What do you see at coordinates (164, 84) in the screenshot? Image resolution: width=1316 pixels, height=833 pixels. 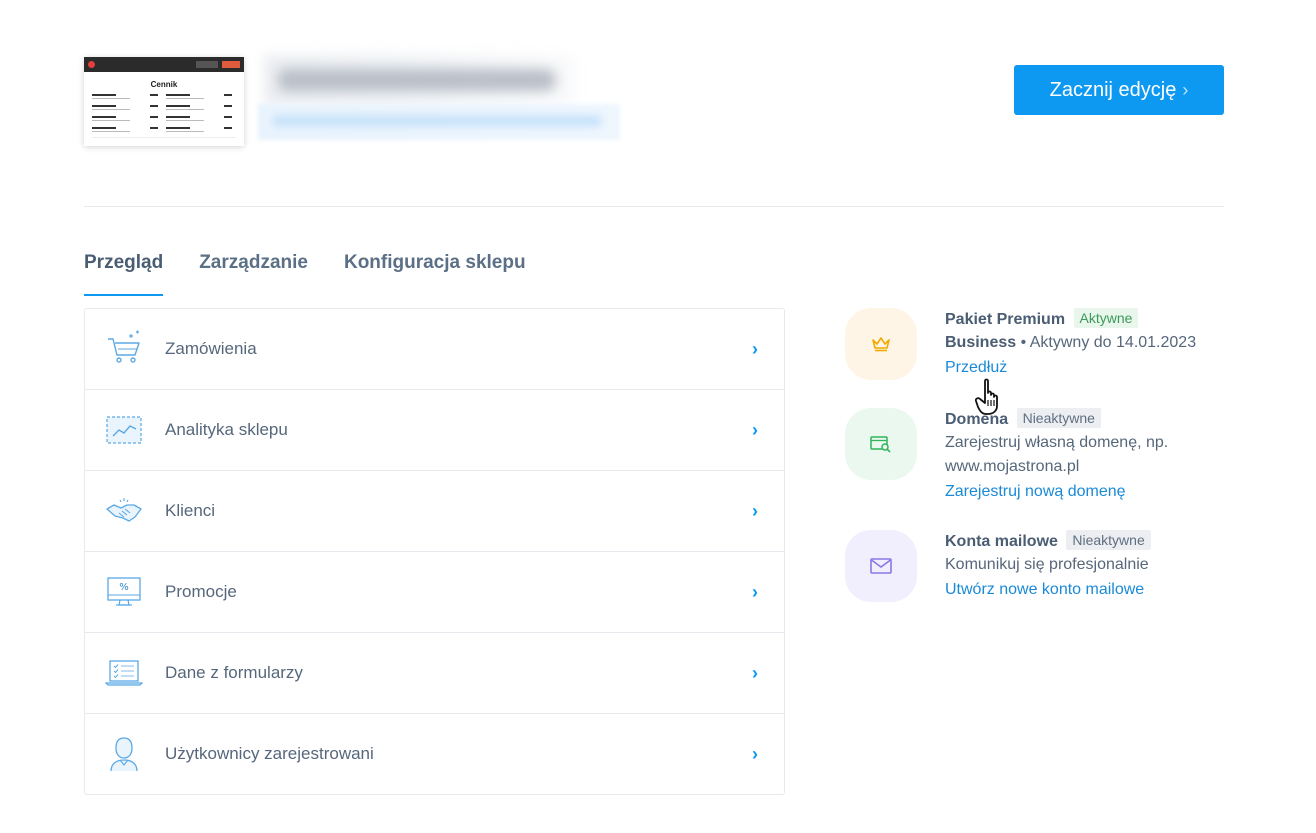 I see `thumbnail-title: Cennik` at bounding box center [164, 84].